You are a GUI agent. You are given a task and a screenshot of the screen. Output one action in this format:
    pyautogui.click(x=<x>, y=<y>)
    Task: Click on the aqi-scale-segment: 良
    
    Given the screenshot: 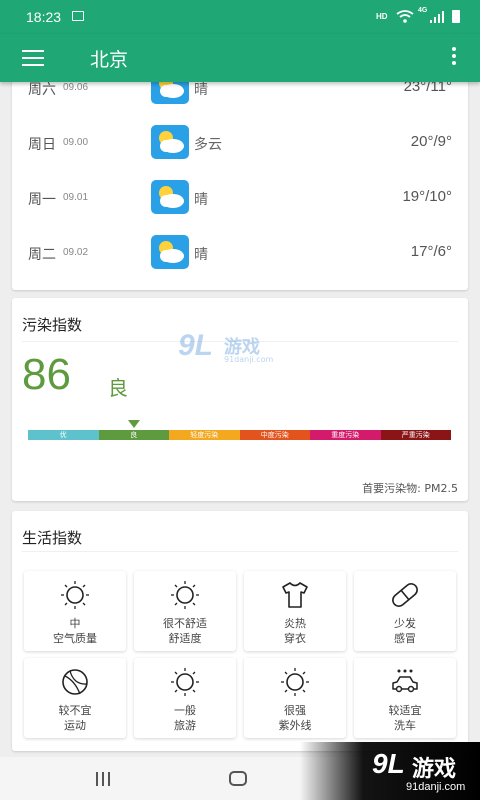 What is the action you would take?
    pyautogui.click(x=133, y=435)
    